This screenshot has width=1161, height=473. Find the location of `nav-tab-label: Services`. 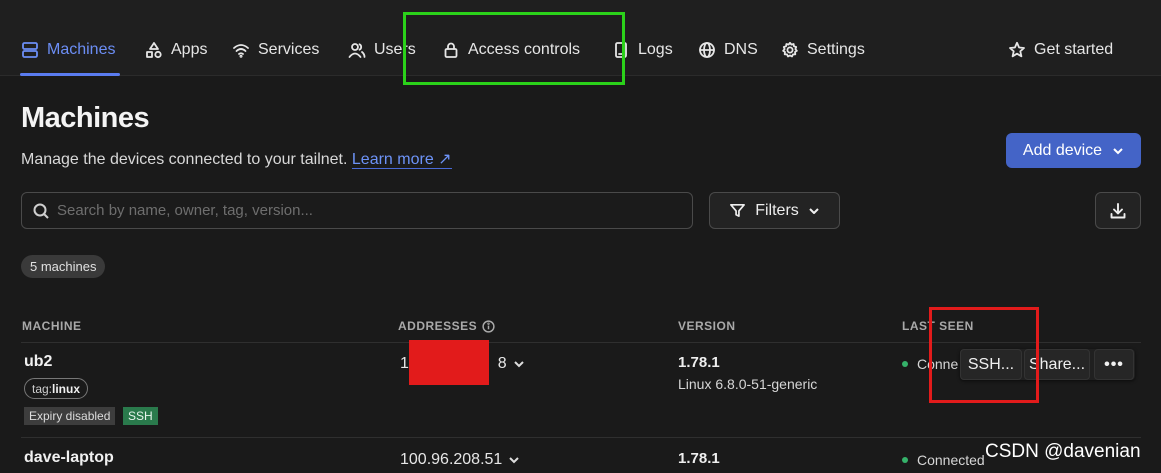

nav-tab-label: Services is located at coordinates (289, 49).